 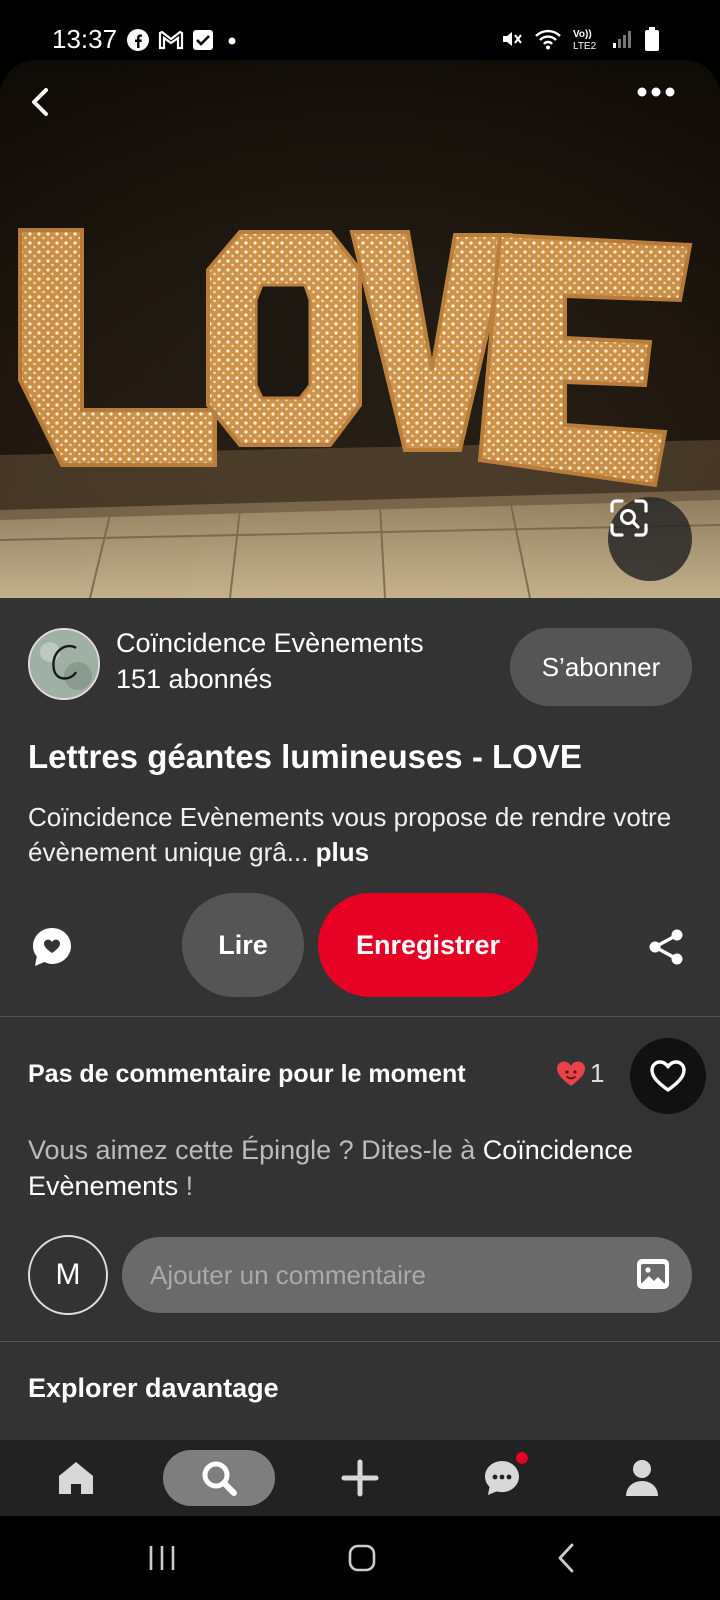 What do you see at coordinates (68, 1275) in the screenshot?
I see `user-avatar: M` at bounding box center [68, 1275].